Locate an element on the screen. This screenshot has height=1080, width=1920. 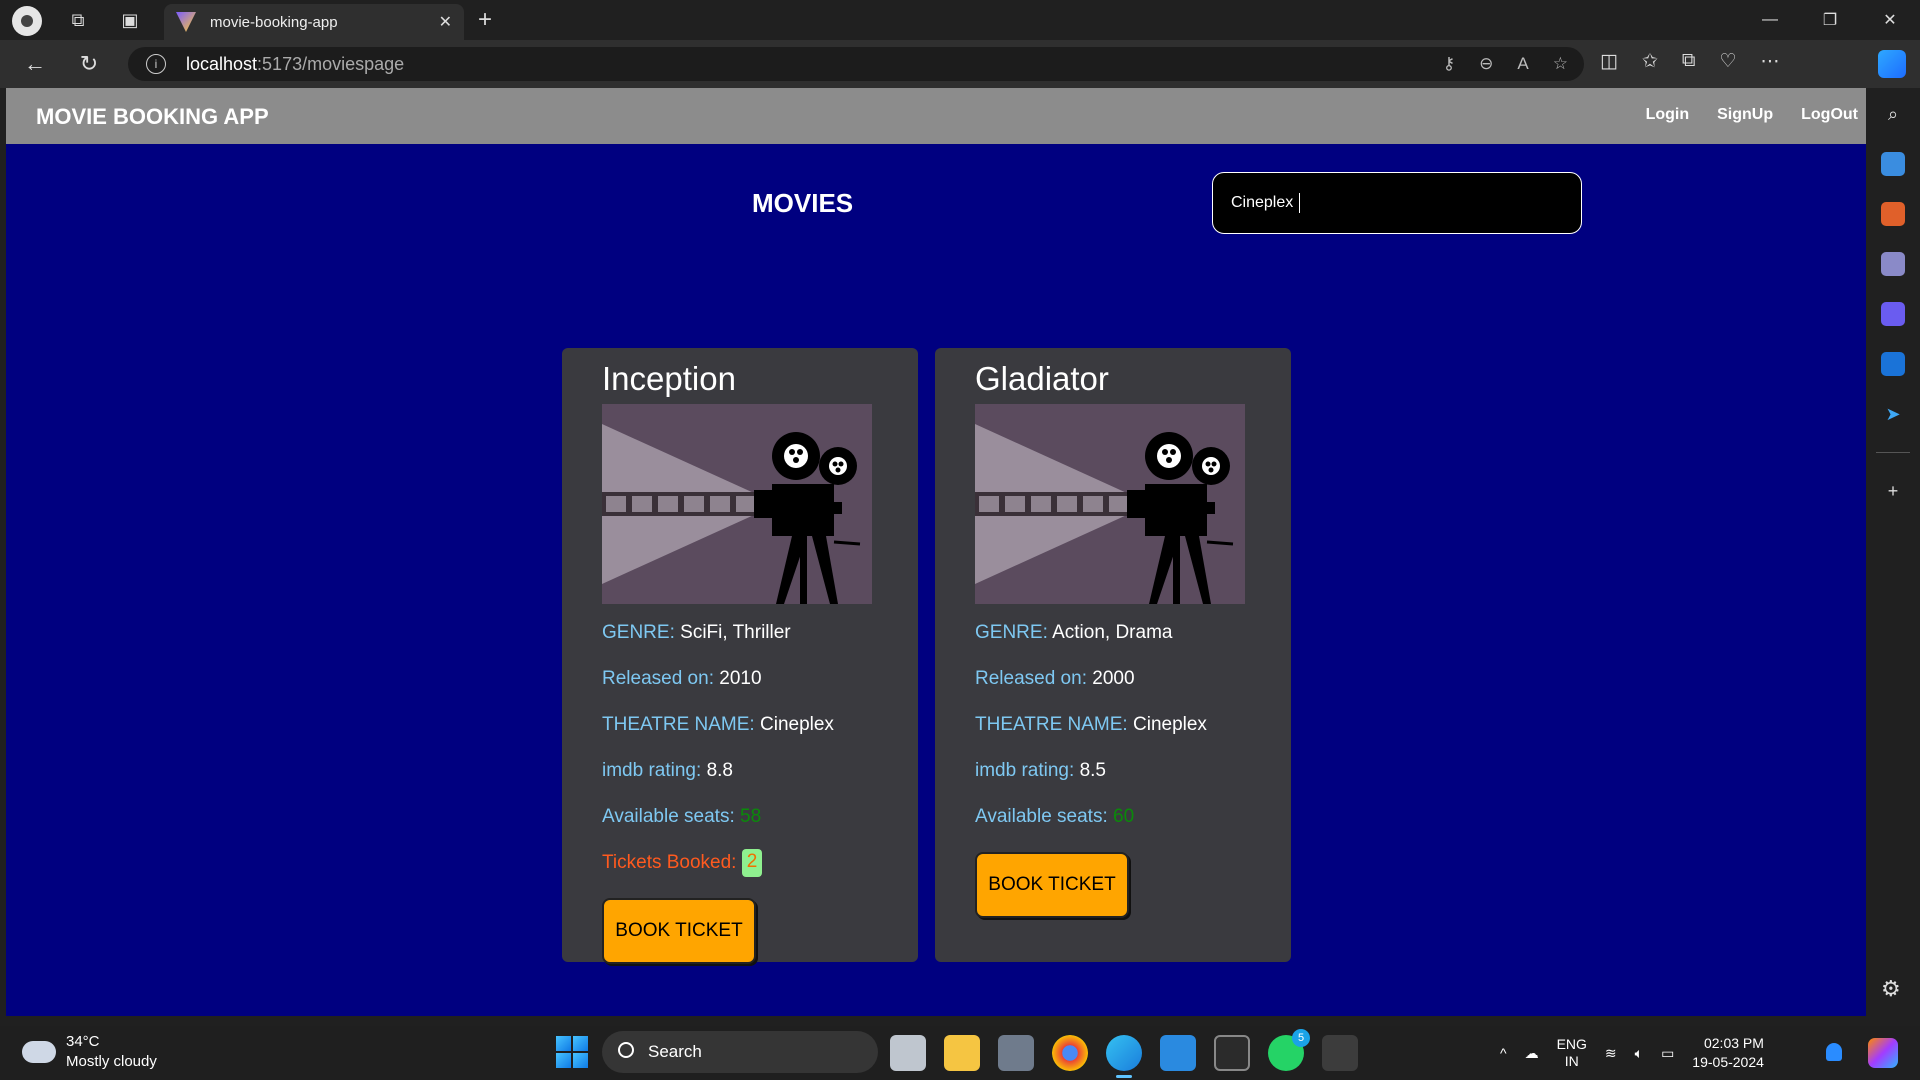
seats-value: 58 is located at coordinates (751, 816).